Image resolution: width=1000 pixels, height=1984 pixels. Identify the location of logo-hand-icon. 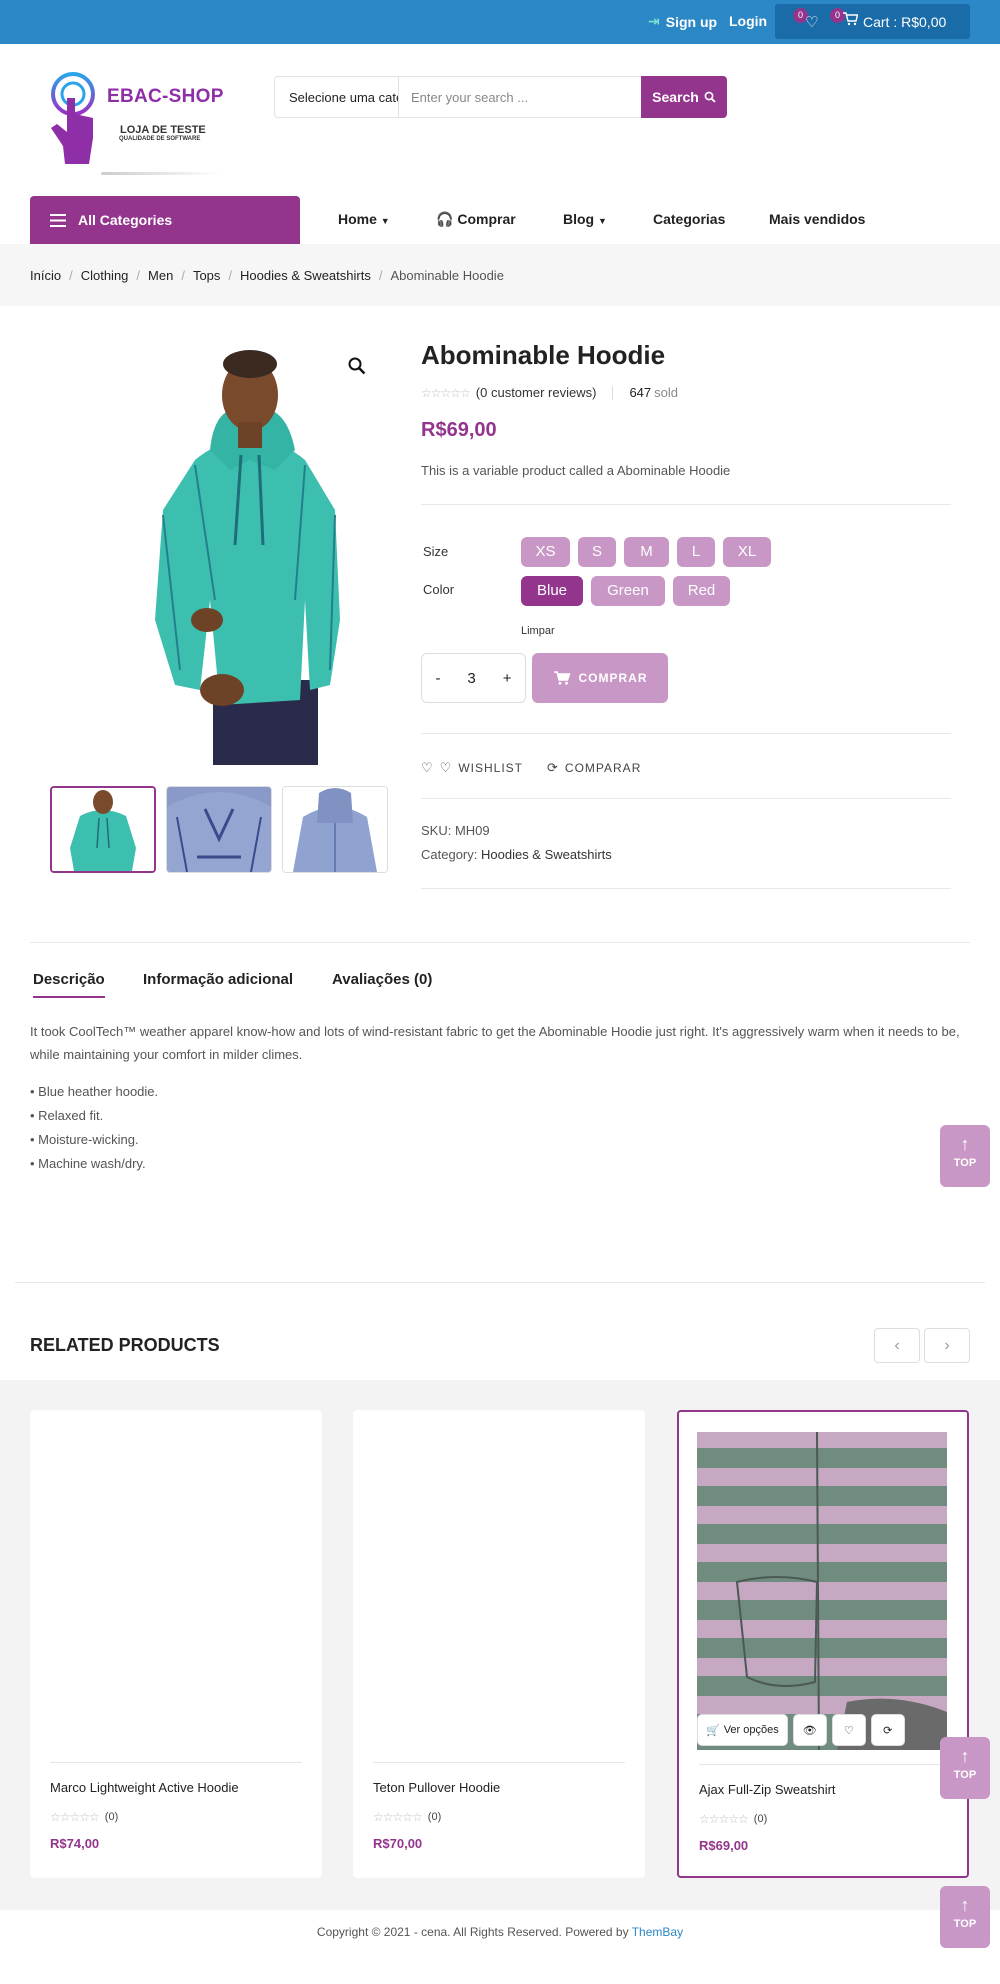
(73, 118).